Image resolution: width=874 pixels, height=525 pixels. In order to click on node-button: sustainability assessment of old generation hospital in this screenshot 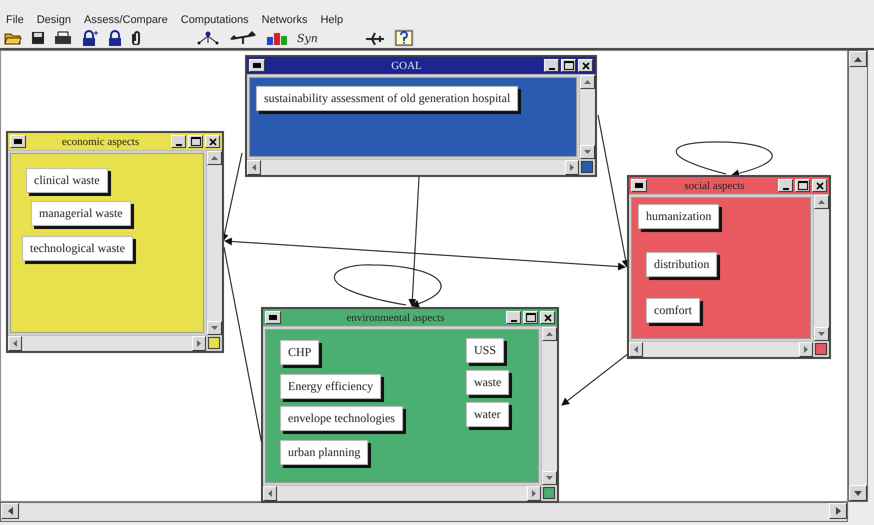, I will do `click(387, 98)`.